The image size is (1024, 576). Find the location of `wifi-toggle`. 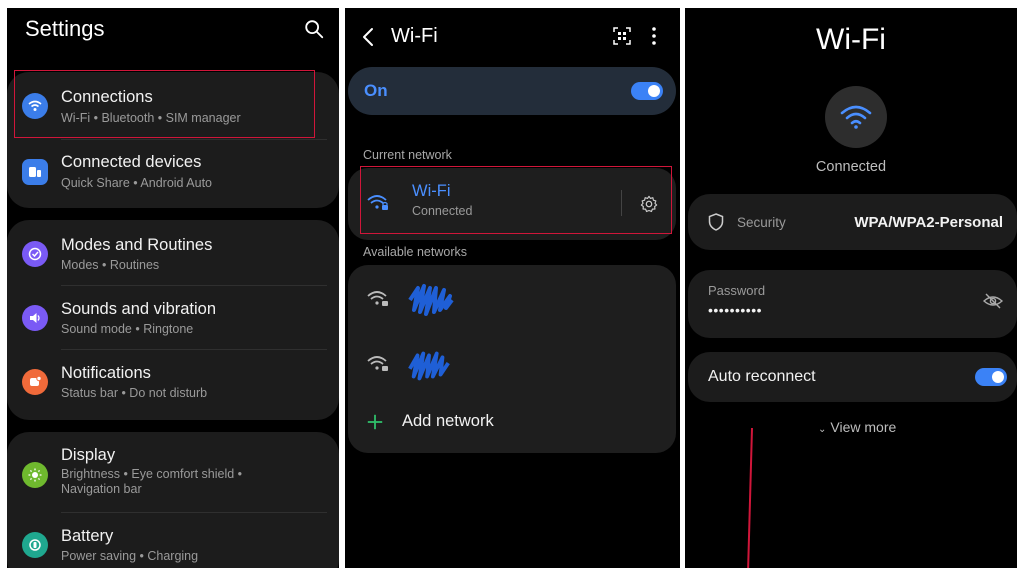

wifi-toggle is located at coordinates (647, 91).